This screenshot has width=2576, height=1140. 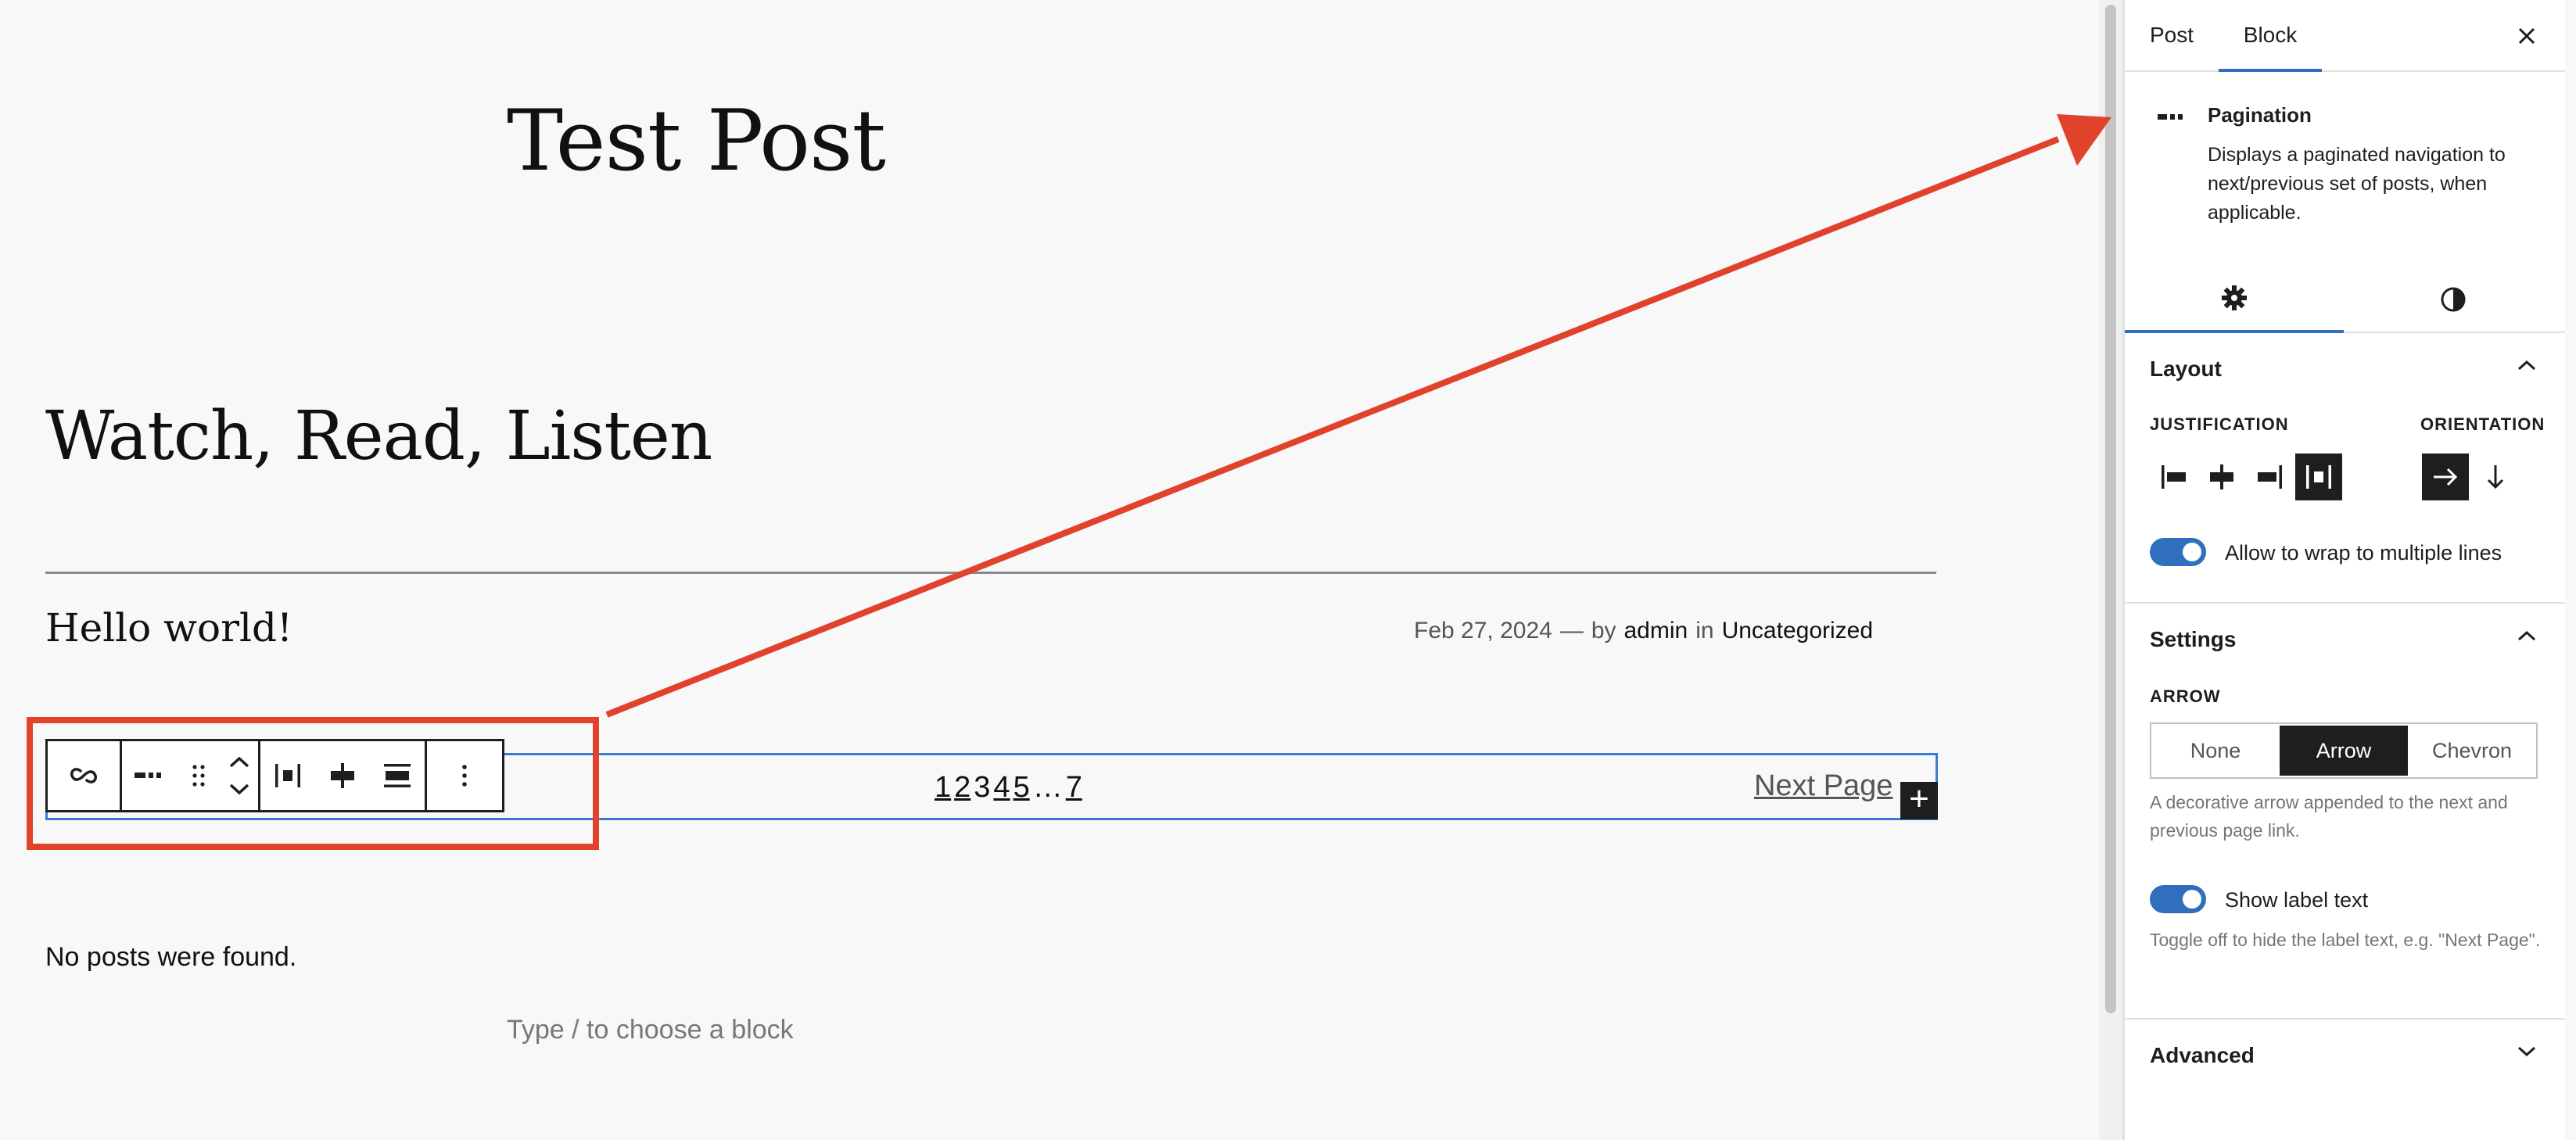 What do you see at coordinates (2318, 476) in the screenshot?
I see `justify-space-between-icon` at bounding box center [2318, 476].